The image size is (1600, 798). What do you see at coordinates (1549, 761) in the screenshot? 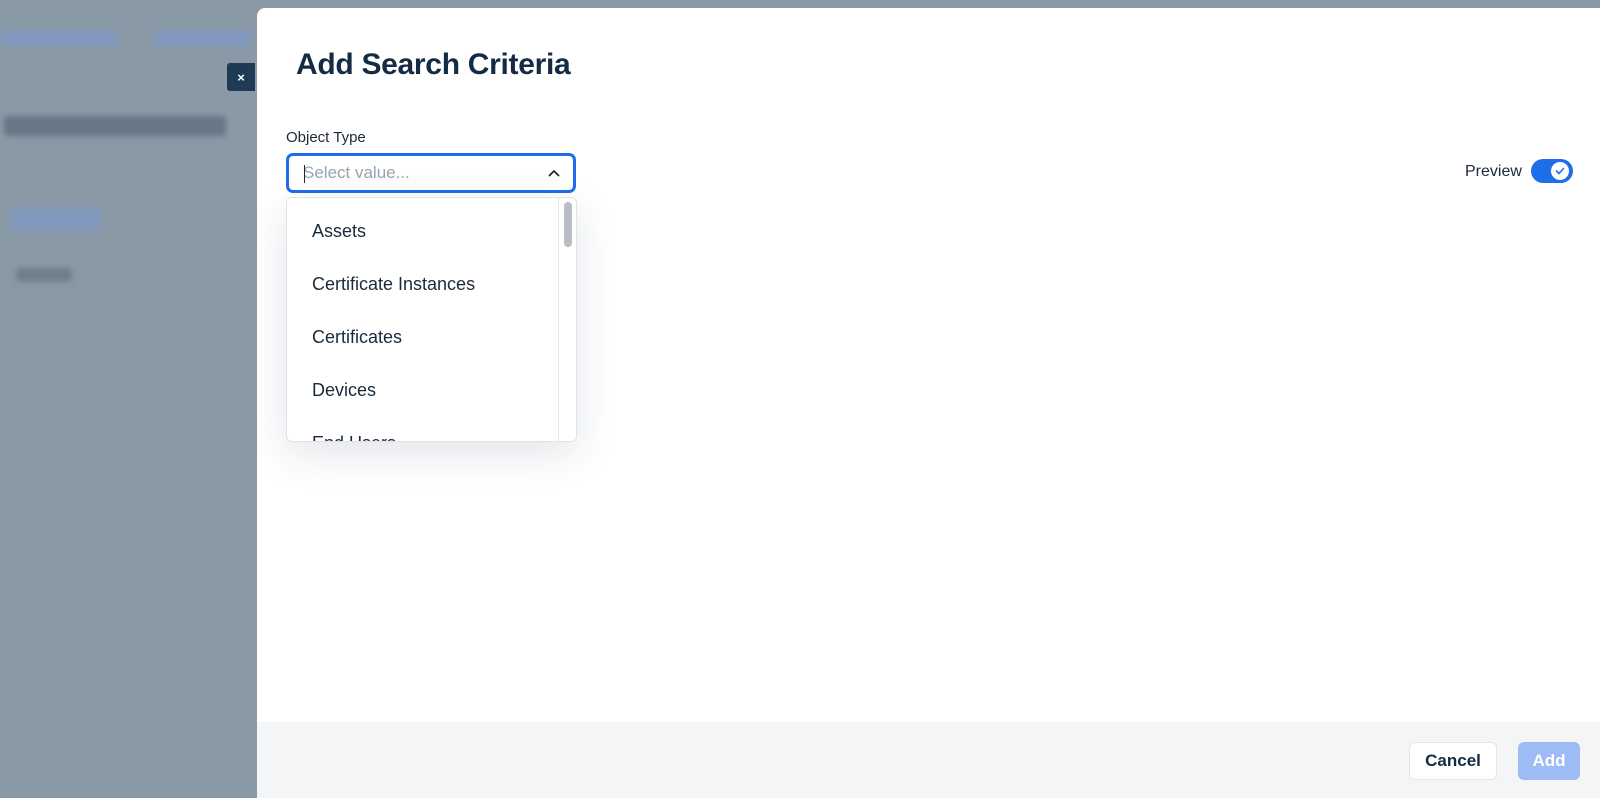
I see `add-button: Add` at bounding box center [1549, 761].